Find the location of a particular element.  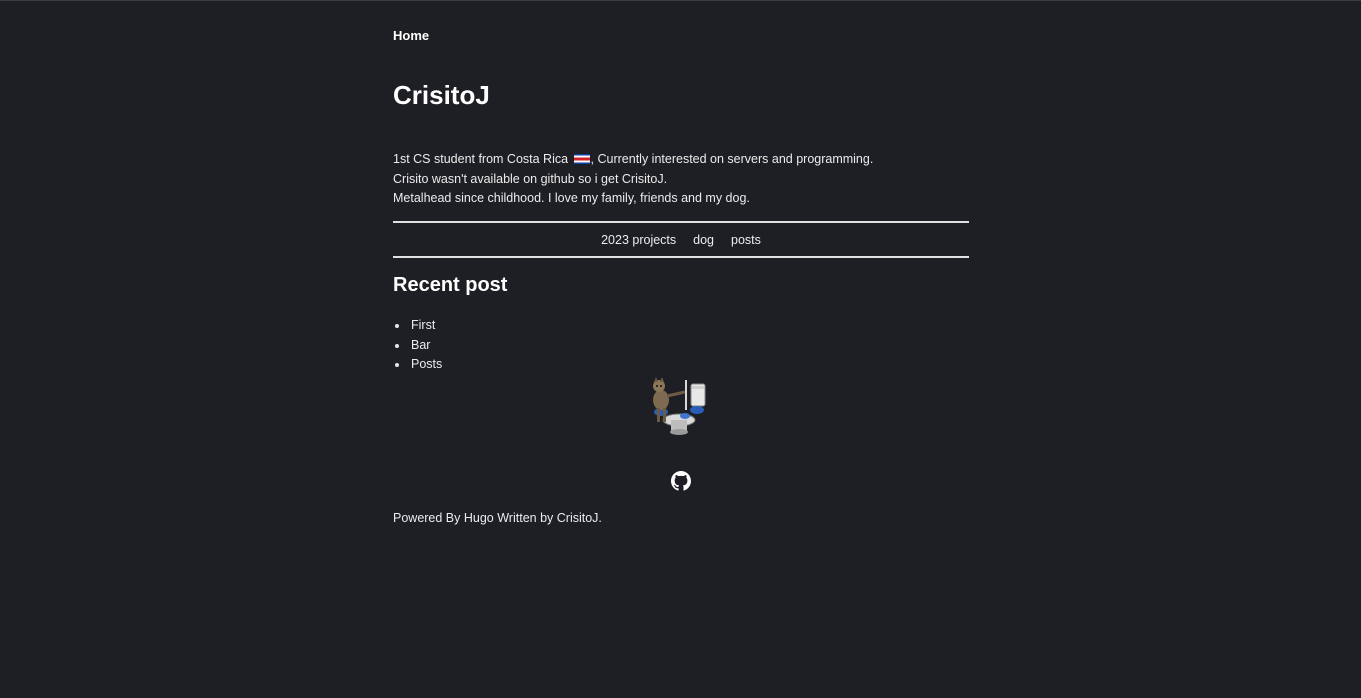

top-border is located at coordinates (680, 0).